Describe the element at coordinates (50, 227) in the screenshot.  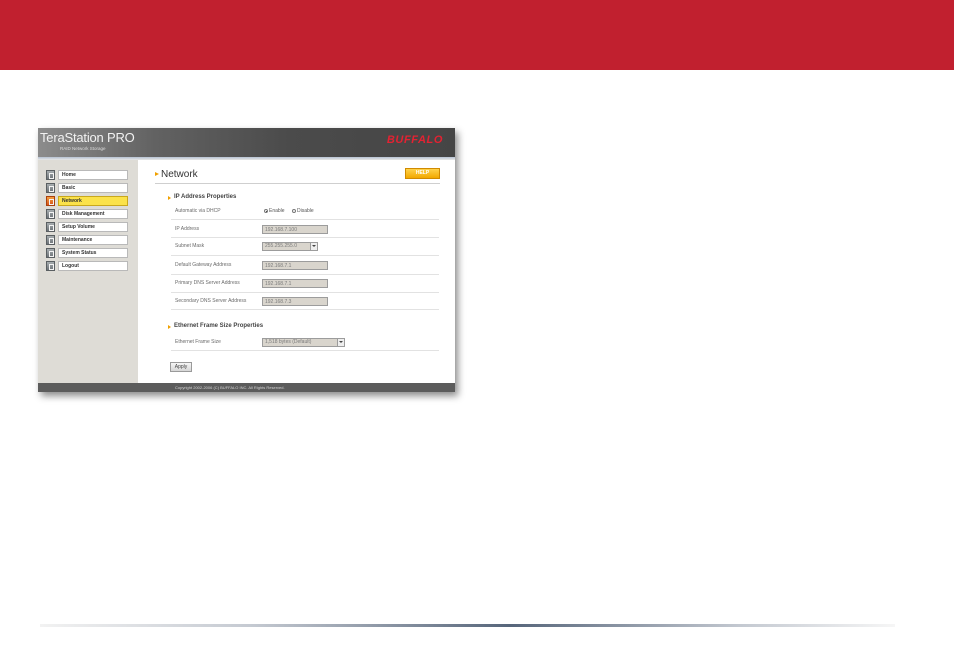
I see `volume-icon` at that location.